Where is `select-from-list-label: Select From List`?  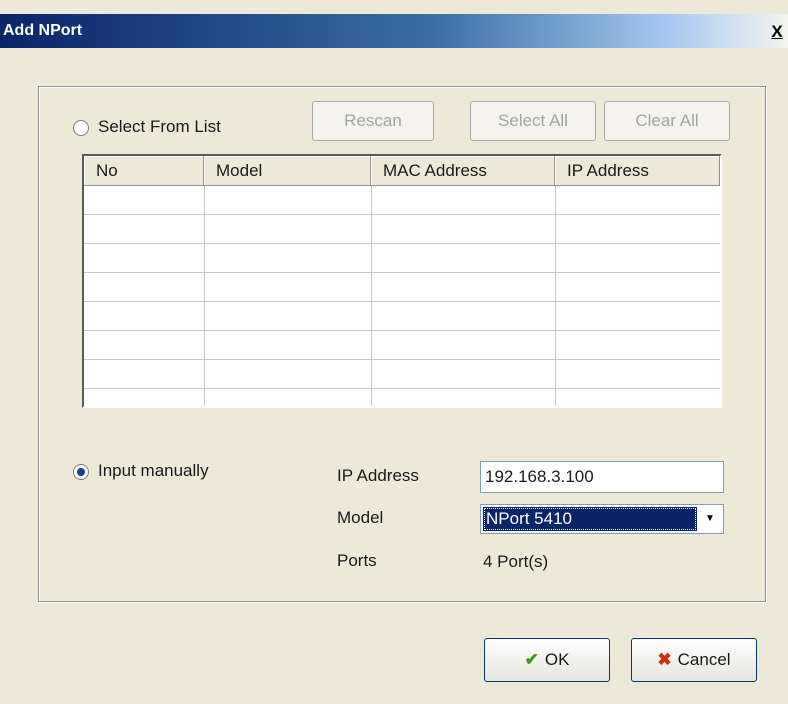
select-from-list-label: Select From List is located at coordinates (159, 127).